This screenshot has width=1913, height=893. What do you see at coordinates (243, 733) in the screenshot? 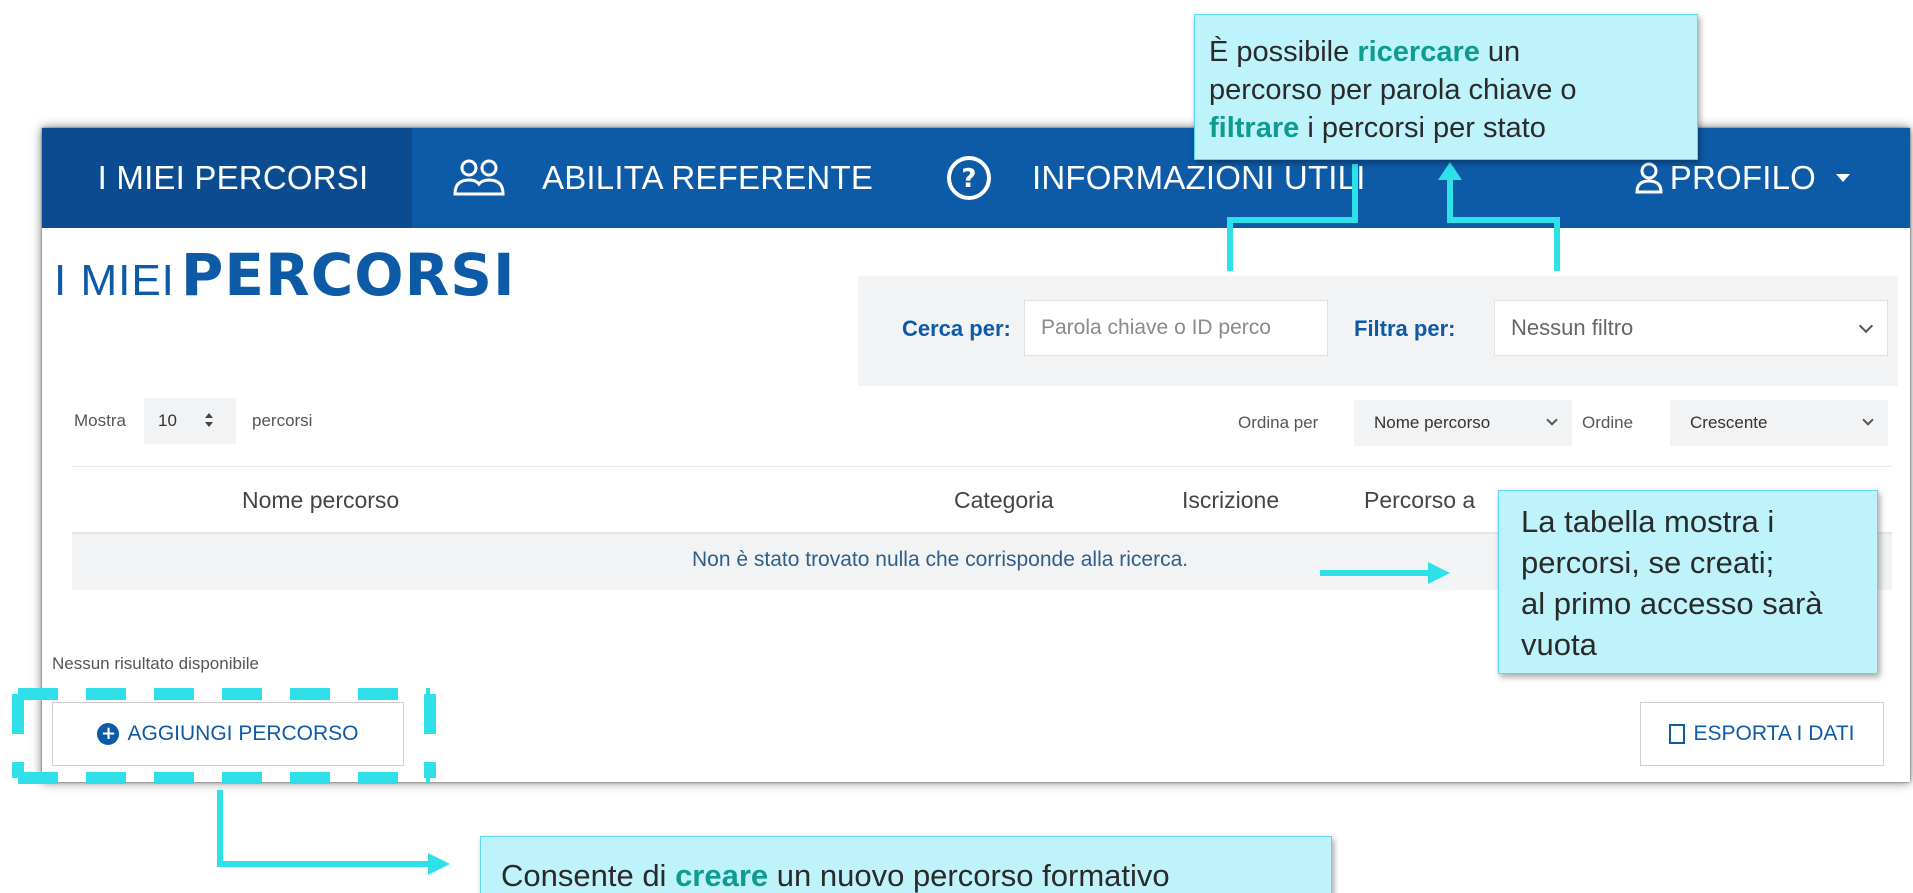
I see `add-path-label: AGGIUNGI PERCORSO` at bounding box center [243, 733].